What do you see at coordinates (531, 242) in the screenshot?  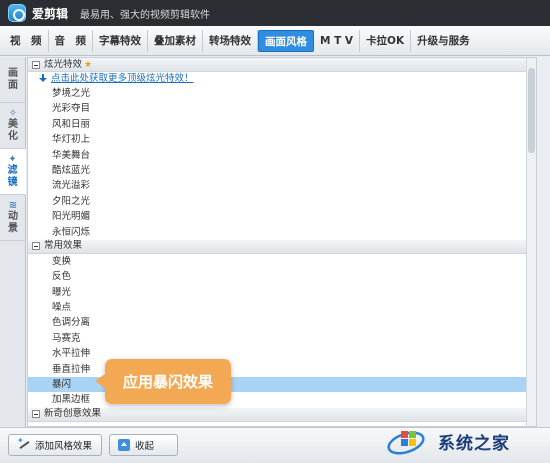 I see `list-scrollbar` at bounding box center [531, 242].